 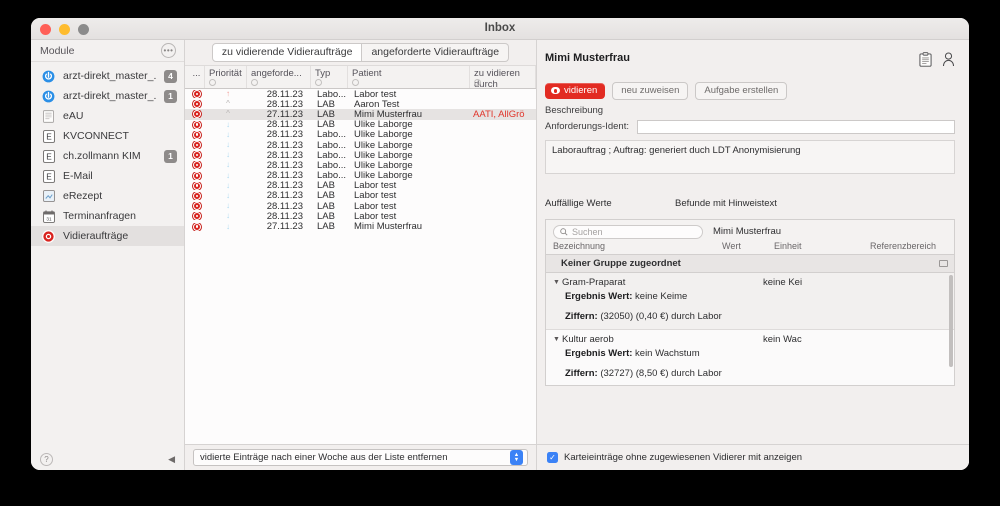 I want to click on aufgabe-erstellen-button: Aufgabe erstellen, so click(x=741, y=91).